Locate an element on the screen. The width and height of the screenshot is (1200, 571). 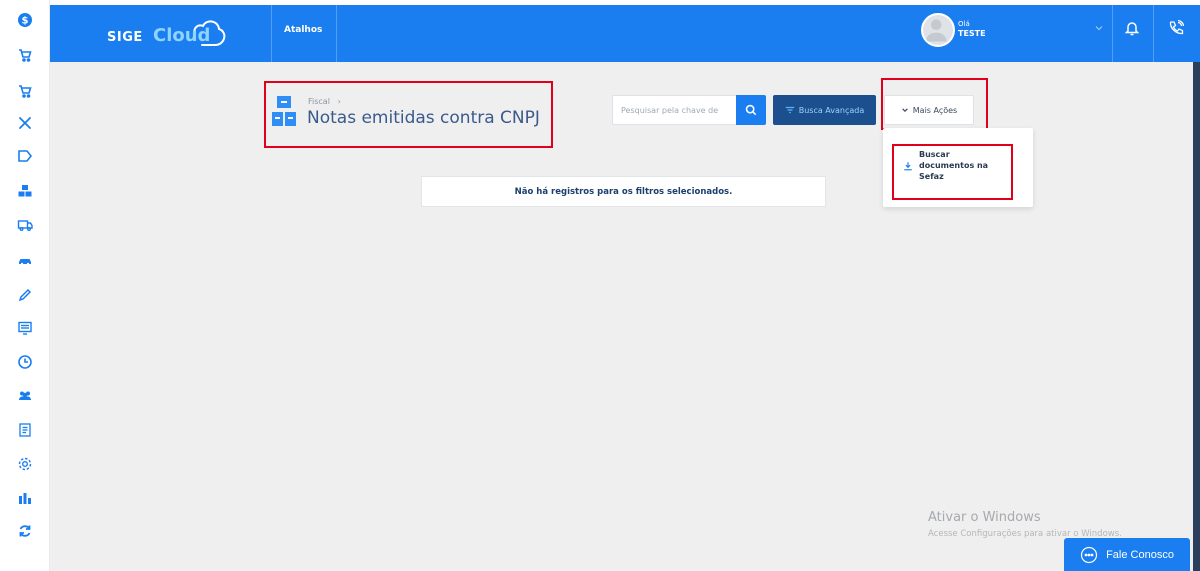
more-actions-button: Mais Ações is located at coordinates (929, 110).